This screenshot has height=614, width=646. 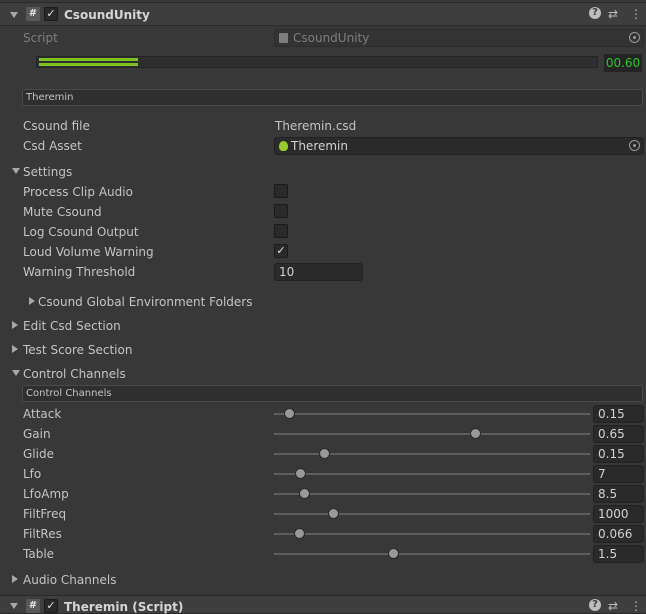 I want to click on csound-file-label: Csound file, so click(x=56, y=126).